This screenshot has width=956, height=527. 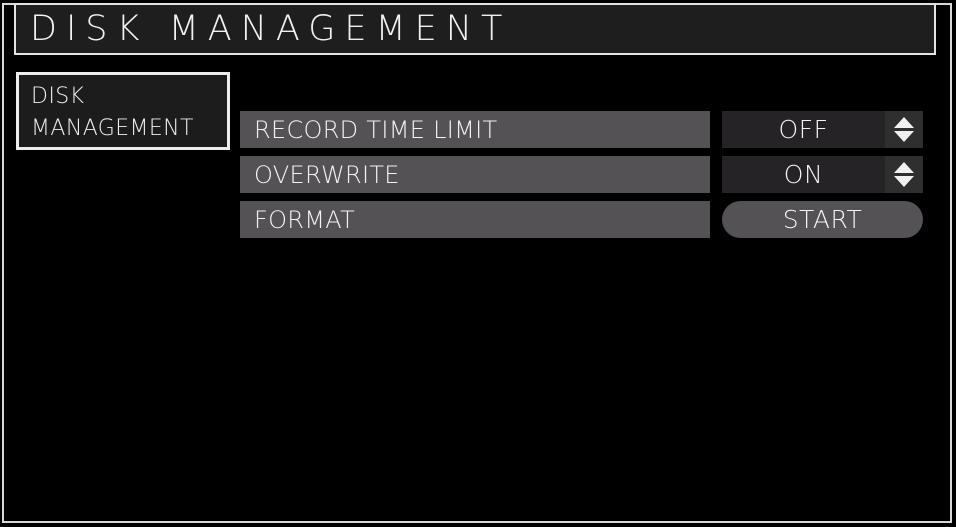 I want to click on sidebar-item-label-line1: DISK, so click(x=58, y=96).